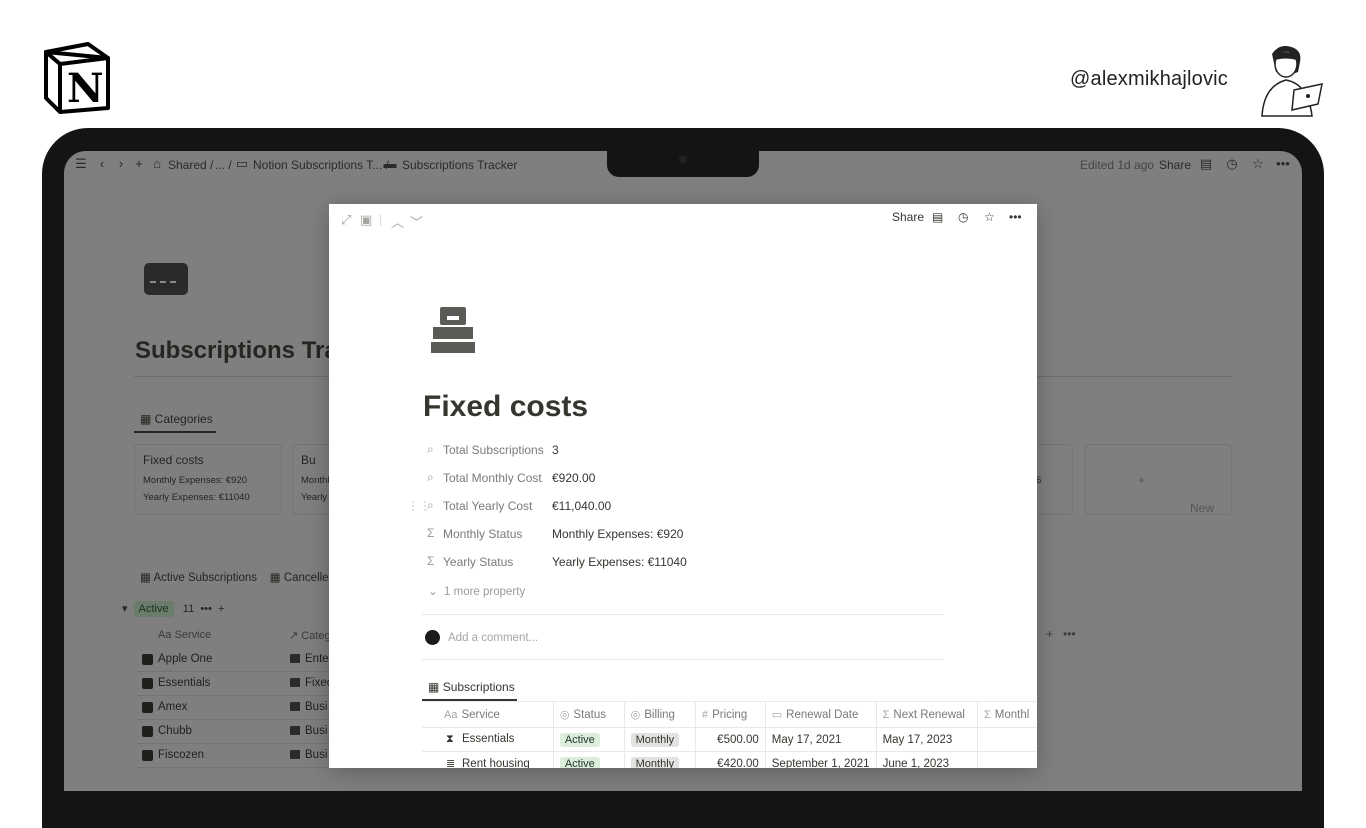  Describe the element at coordinates (451, 763) in the screenshot. I see `database-icon: ≣` at that location.